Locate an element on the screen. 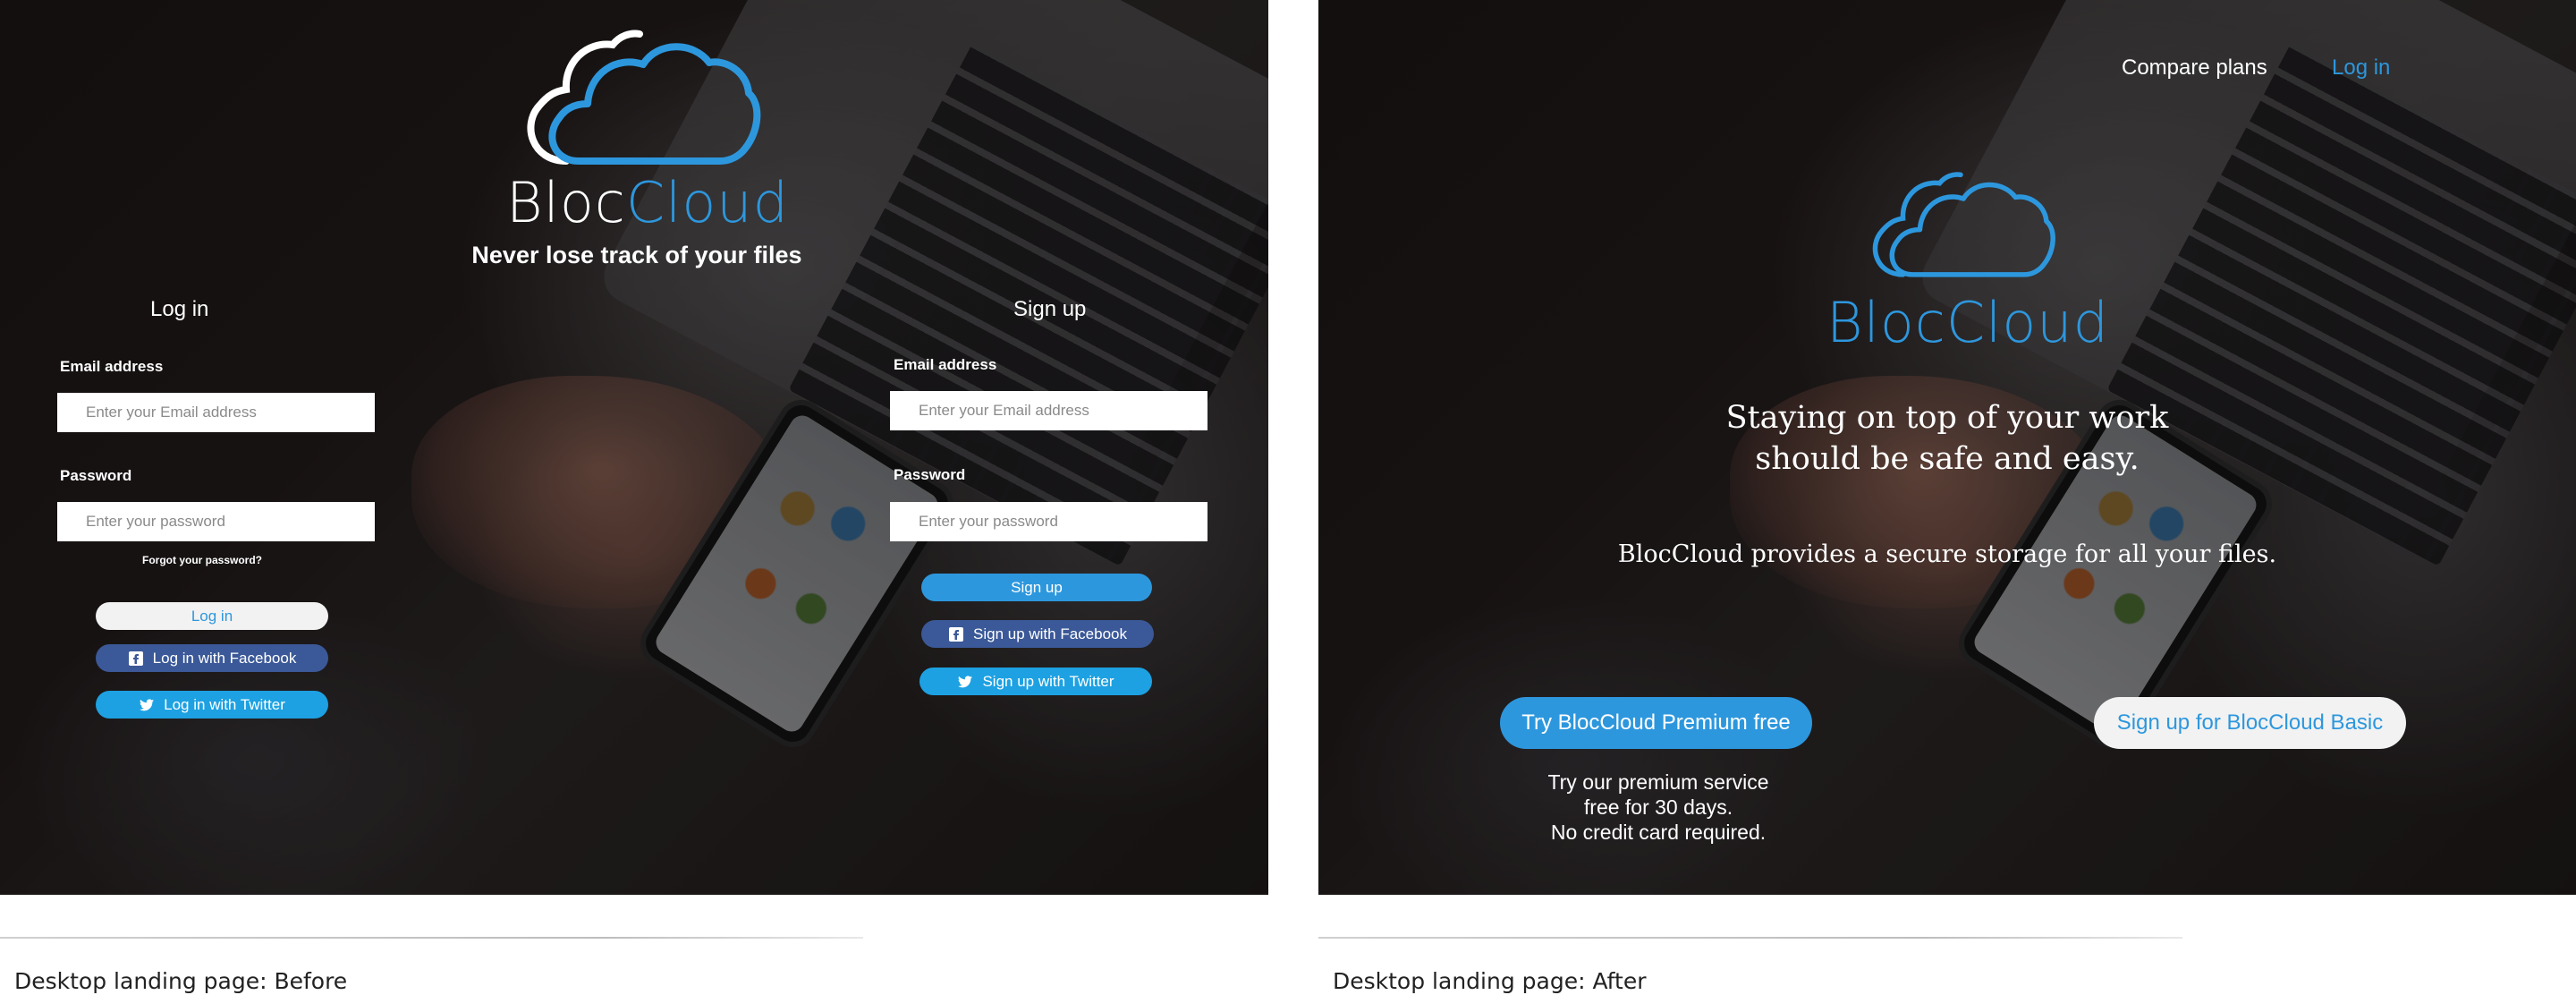  signup-button: Sign up is located at coordinates (1036, 587).